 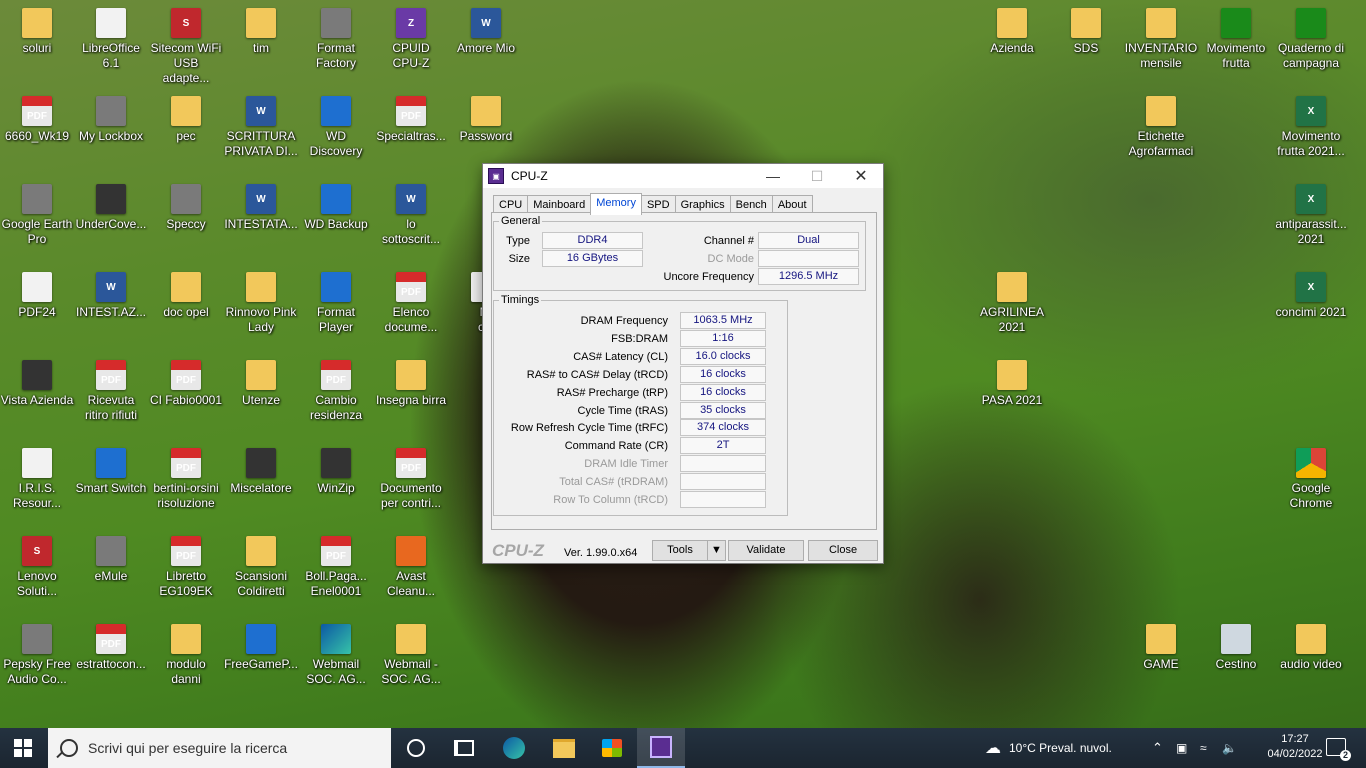 I want to click on tab-memory: Memory, so click(x=616, y=204).